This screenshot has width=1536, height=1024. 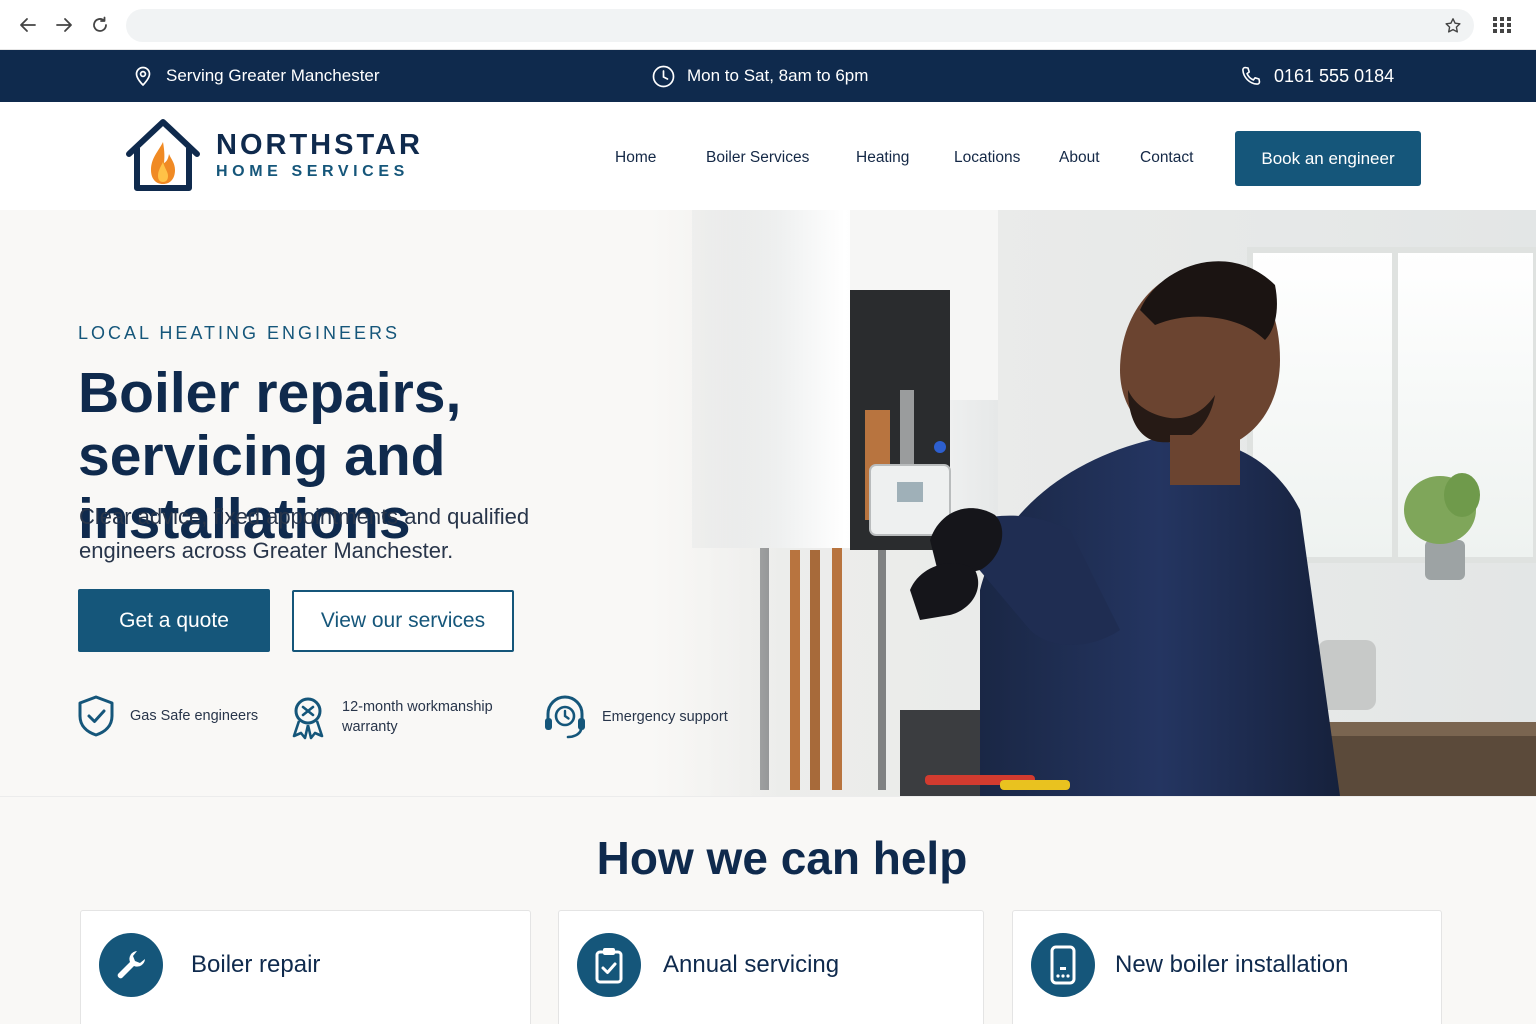 I want to click on trust-badge-warranty-text: 12-month workmanship warranty, so click(x=417, y=717).